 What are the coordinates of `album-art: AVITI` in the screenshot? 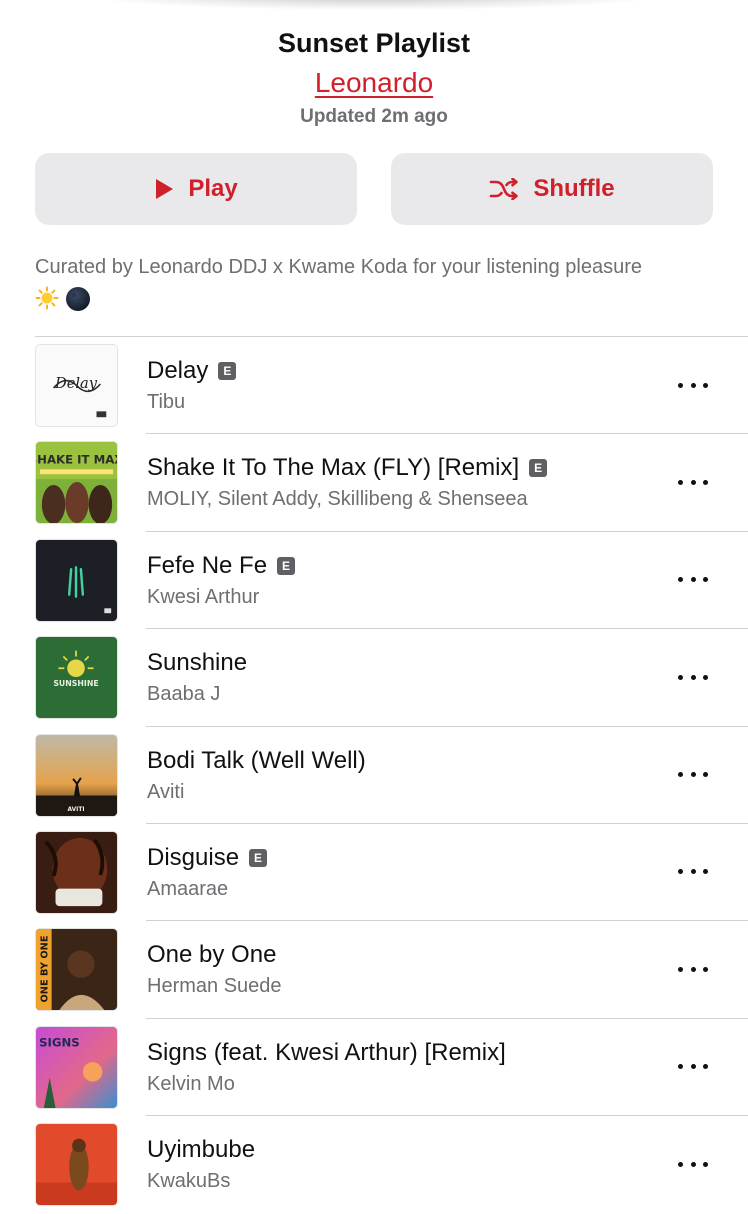 It's located at (76, 775).